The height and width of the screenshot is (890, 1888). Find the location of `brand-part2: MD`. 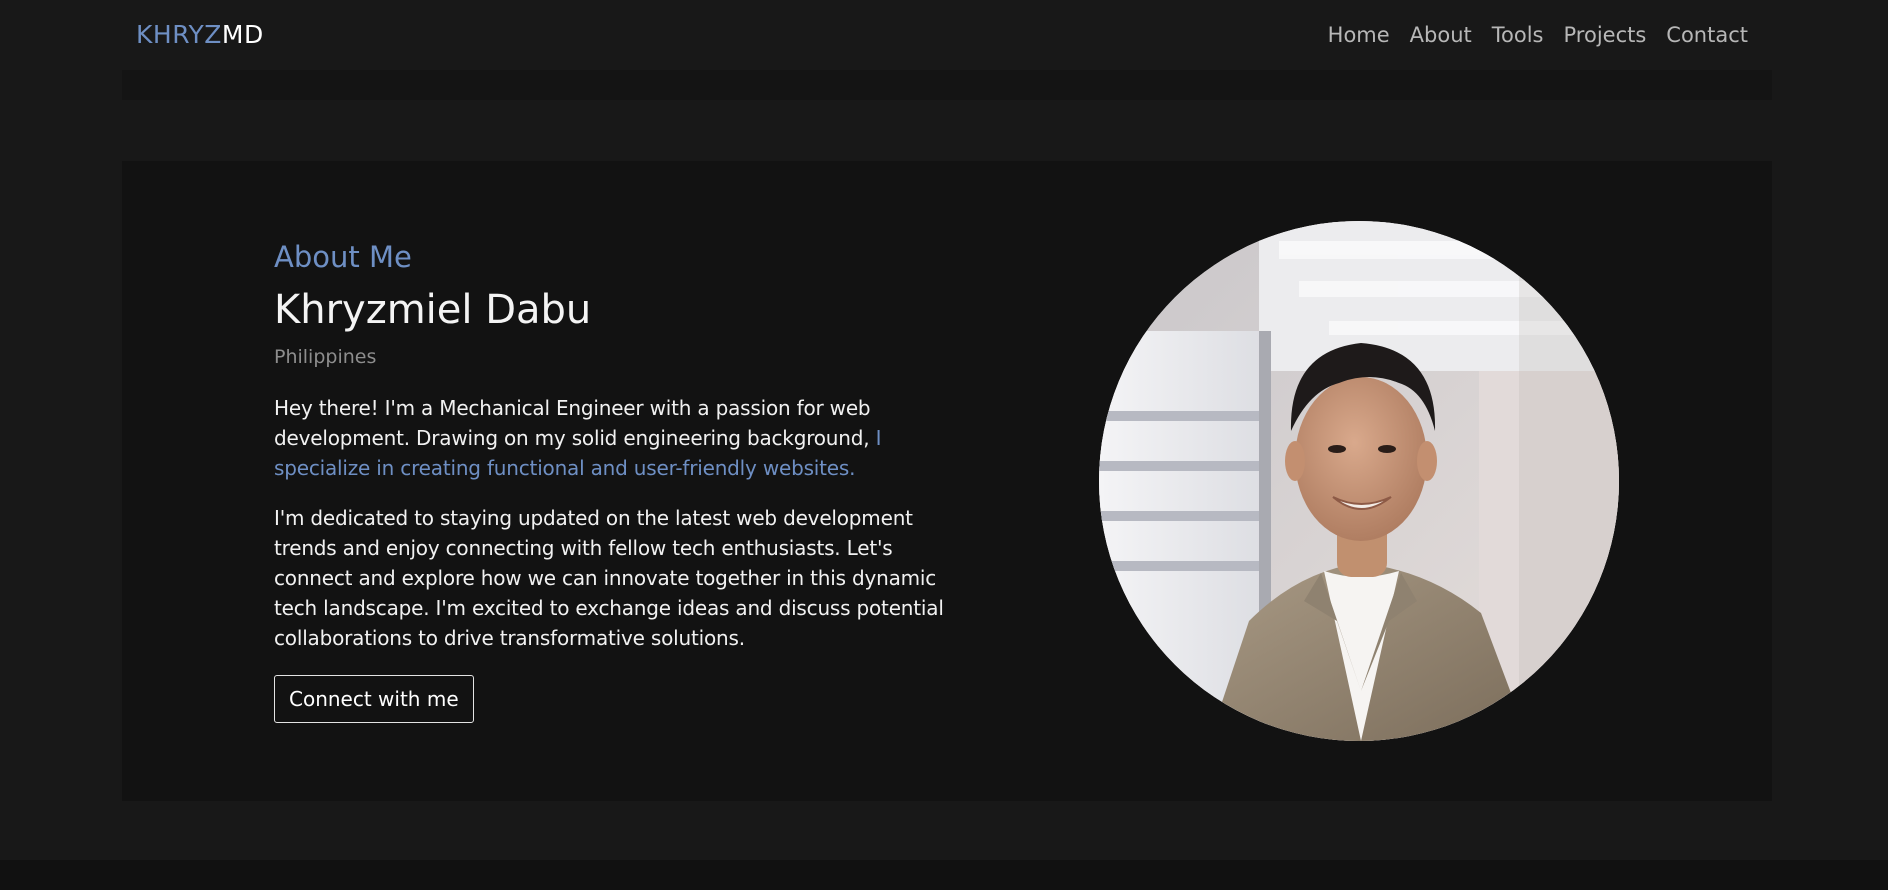

brand-part2: MD is located at coordinates (242, 34).